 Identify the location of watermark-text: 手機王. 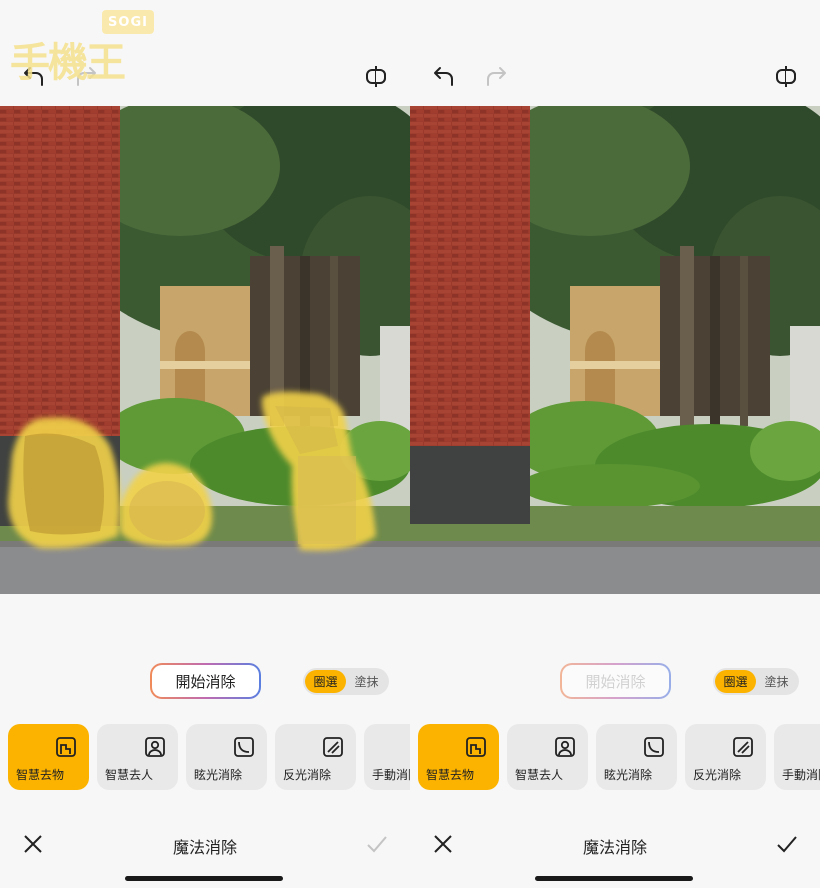
(68, 62).